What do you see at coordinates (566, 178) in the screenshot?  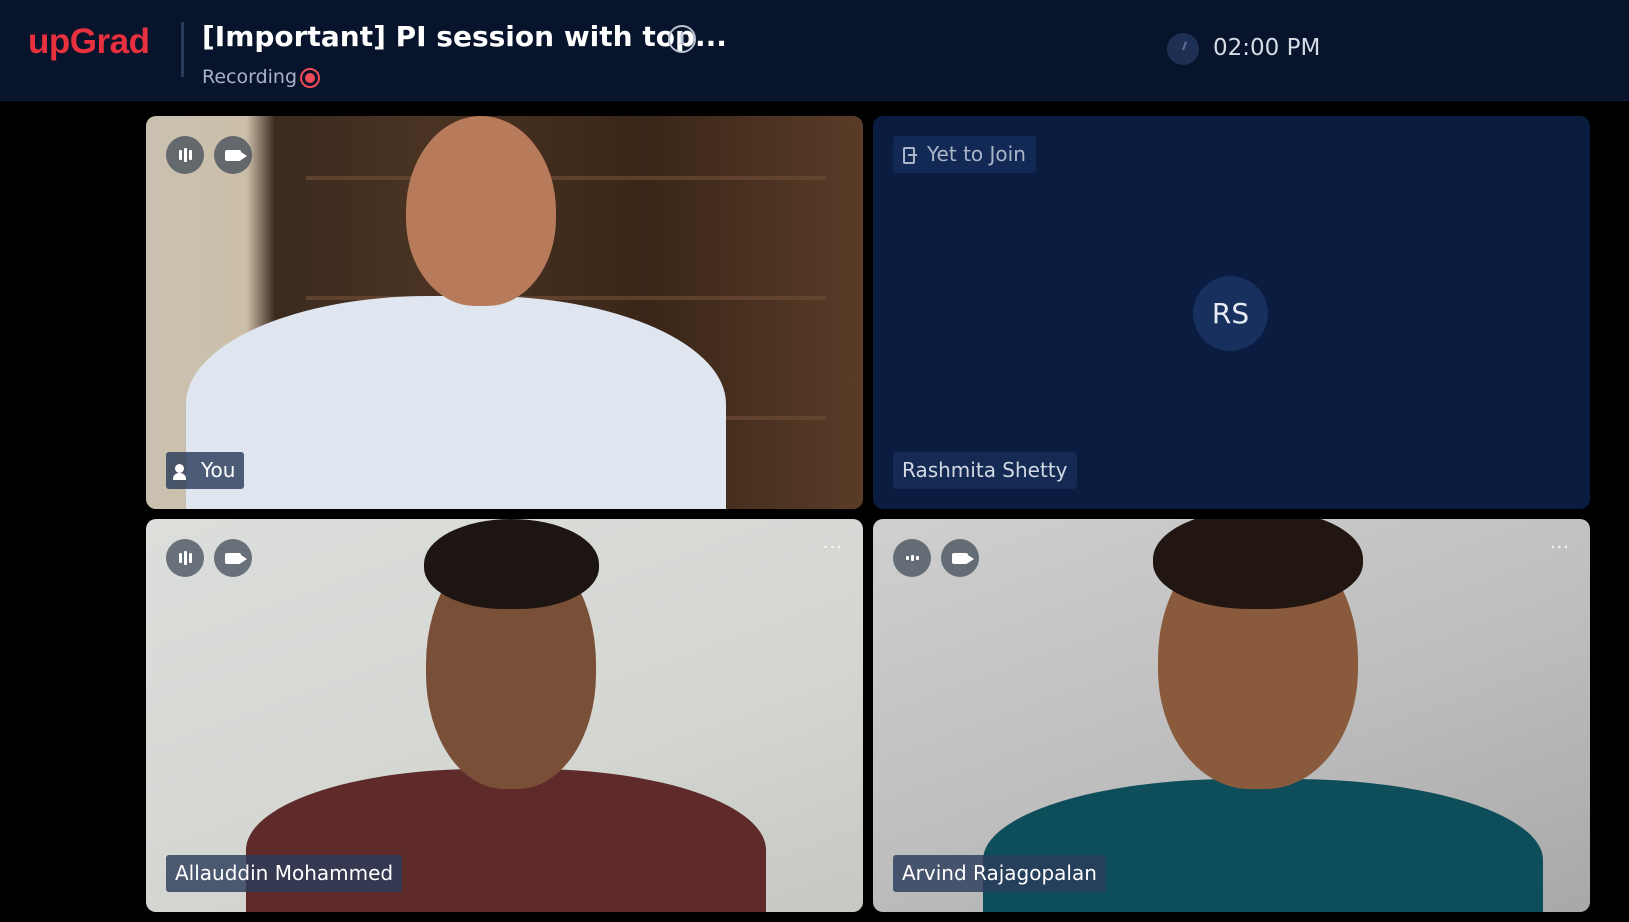 I see `bookshelf-decor` at bounding box center [566, 178].